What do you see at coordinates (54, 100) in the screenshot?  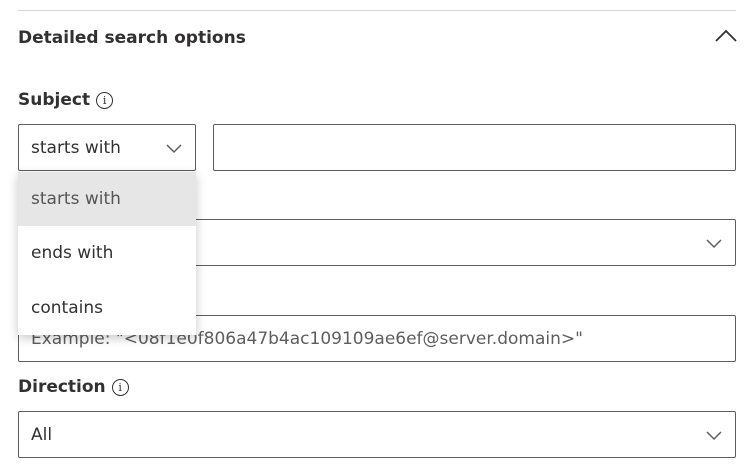 I see `subject-label-text: Subject` at bounding box center [54, 100].